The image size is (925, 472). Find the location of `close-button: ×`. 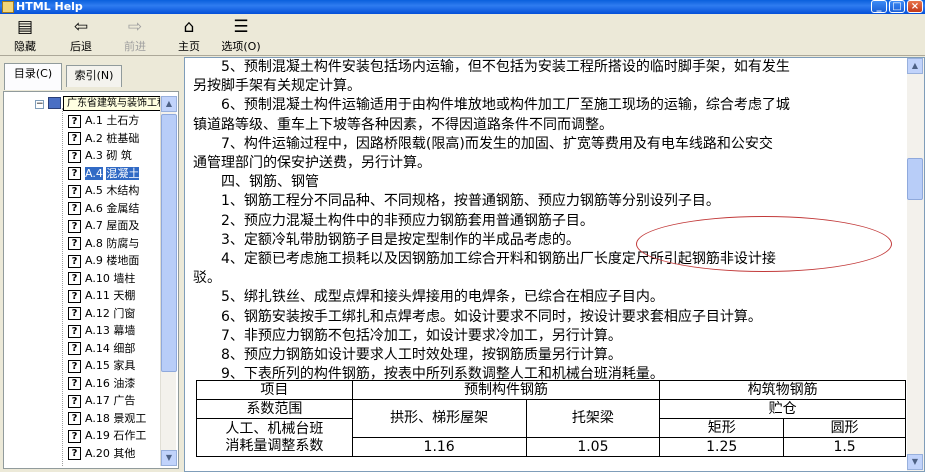

close-button: × is located at coordinates (915, 6).